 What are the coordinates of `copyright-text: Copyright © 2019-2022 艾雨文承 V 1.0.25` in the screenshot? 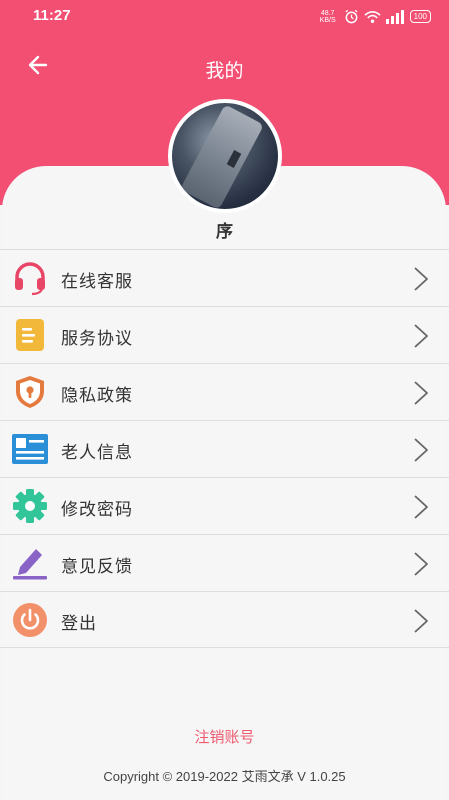 It's located at (224, 776).